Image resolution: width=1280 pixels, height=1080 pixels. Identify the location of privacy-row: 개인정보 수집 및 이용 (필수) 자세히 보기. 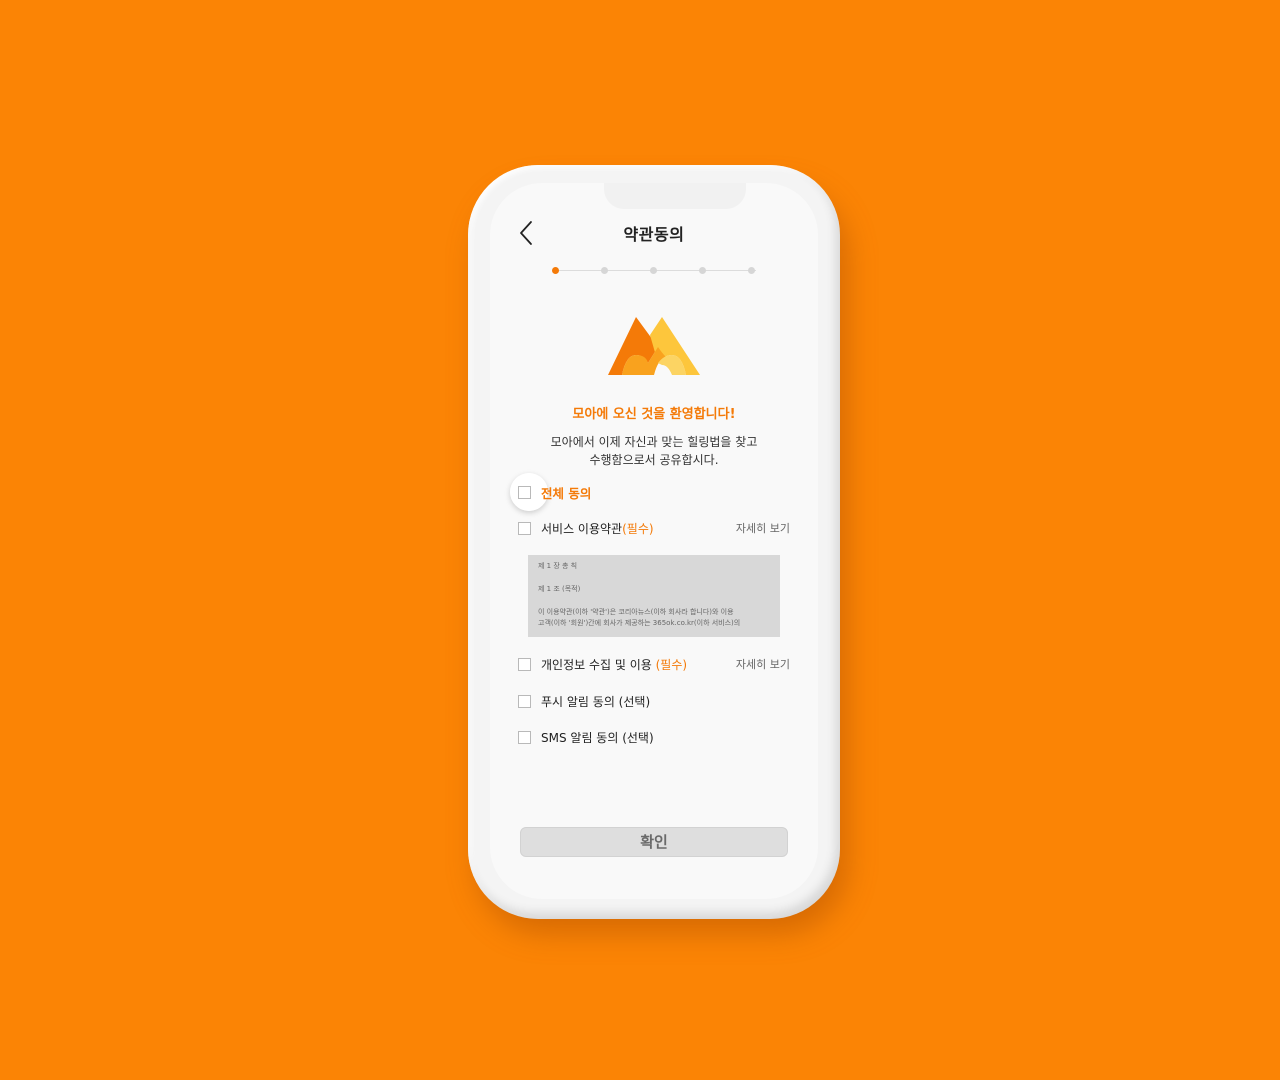
(654, 664).